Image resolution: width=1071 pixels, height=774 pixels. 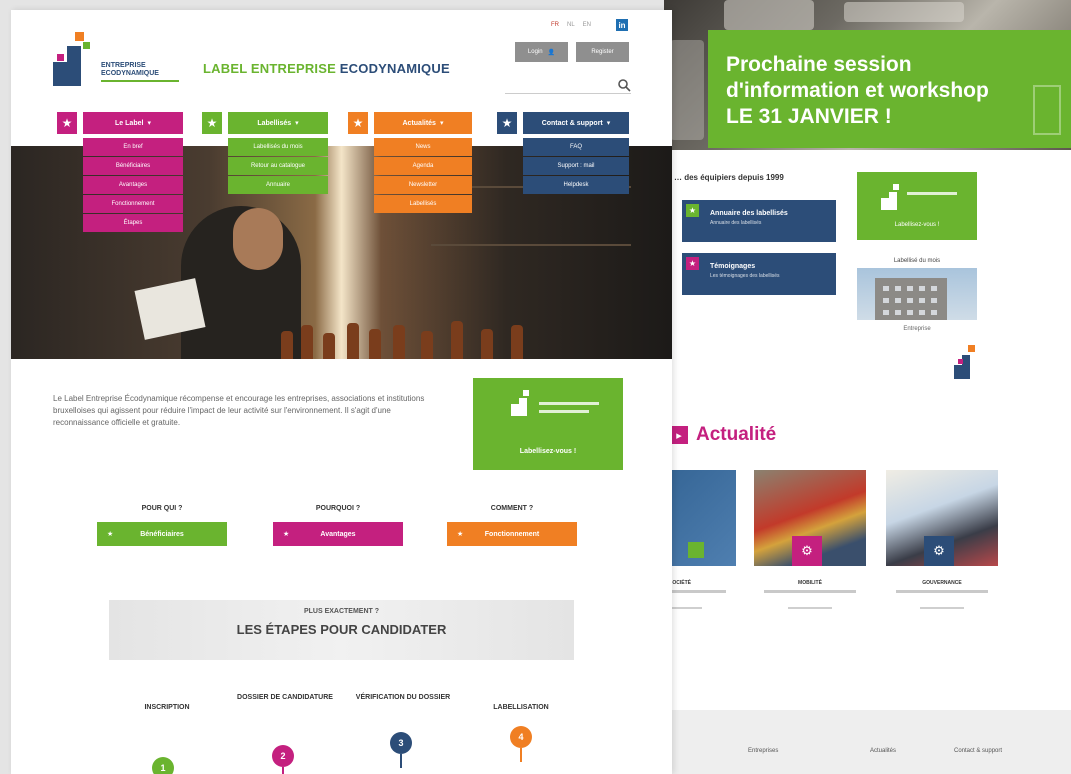 I want to click on nav-labellises: Labellisés ▾, so click(x=278, y=123).